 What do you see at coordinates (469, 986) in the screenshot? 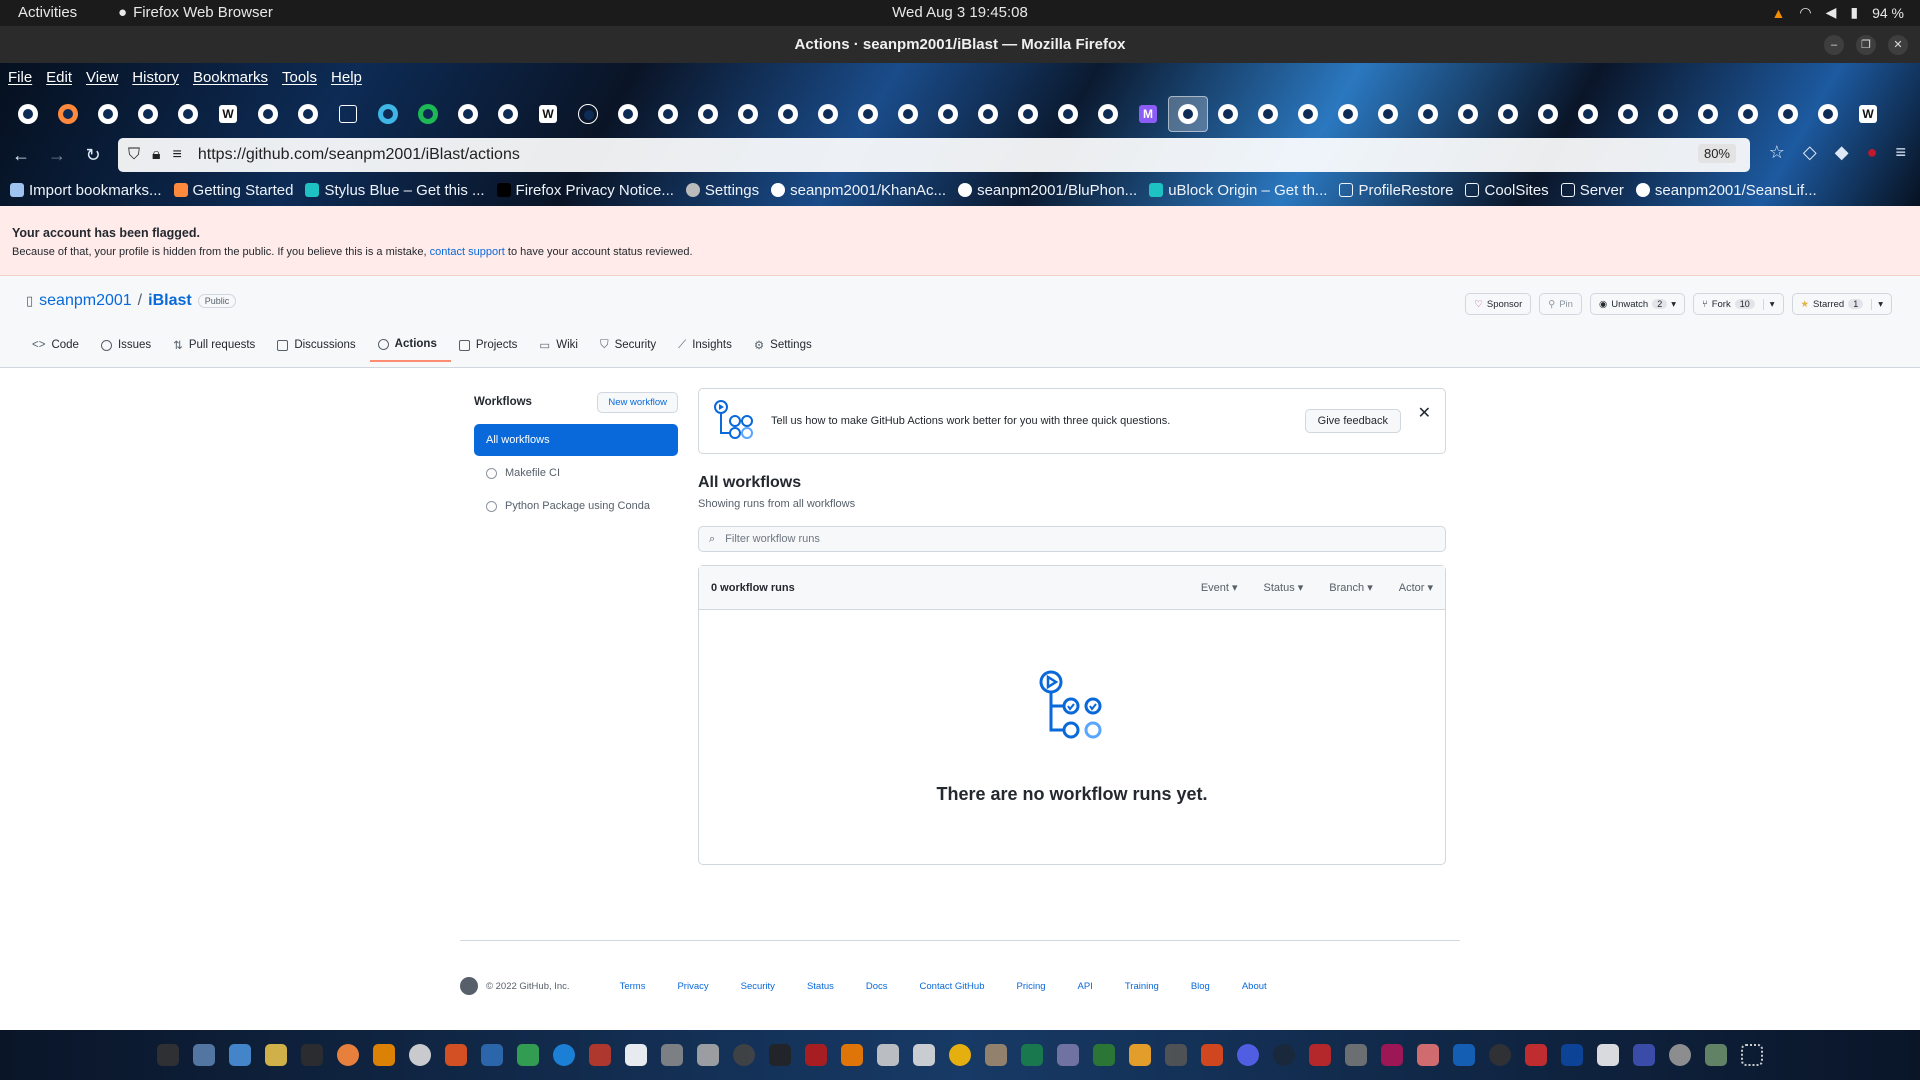
I see `github-logo-icon` at bounding box center [469, 986].